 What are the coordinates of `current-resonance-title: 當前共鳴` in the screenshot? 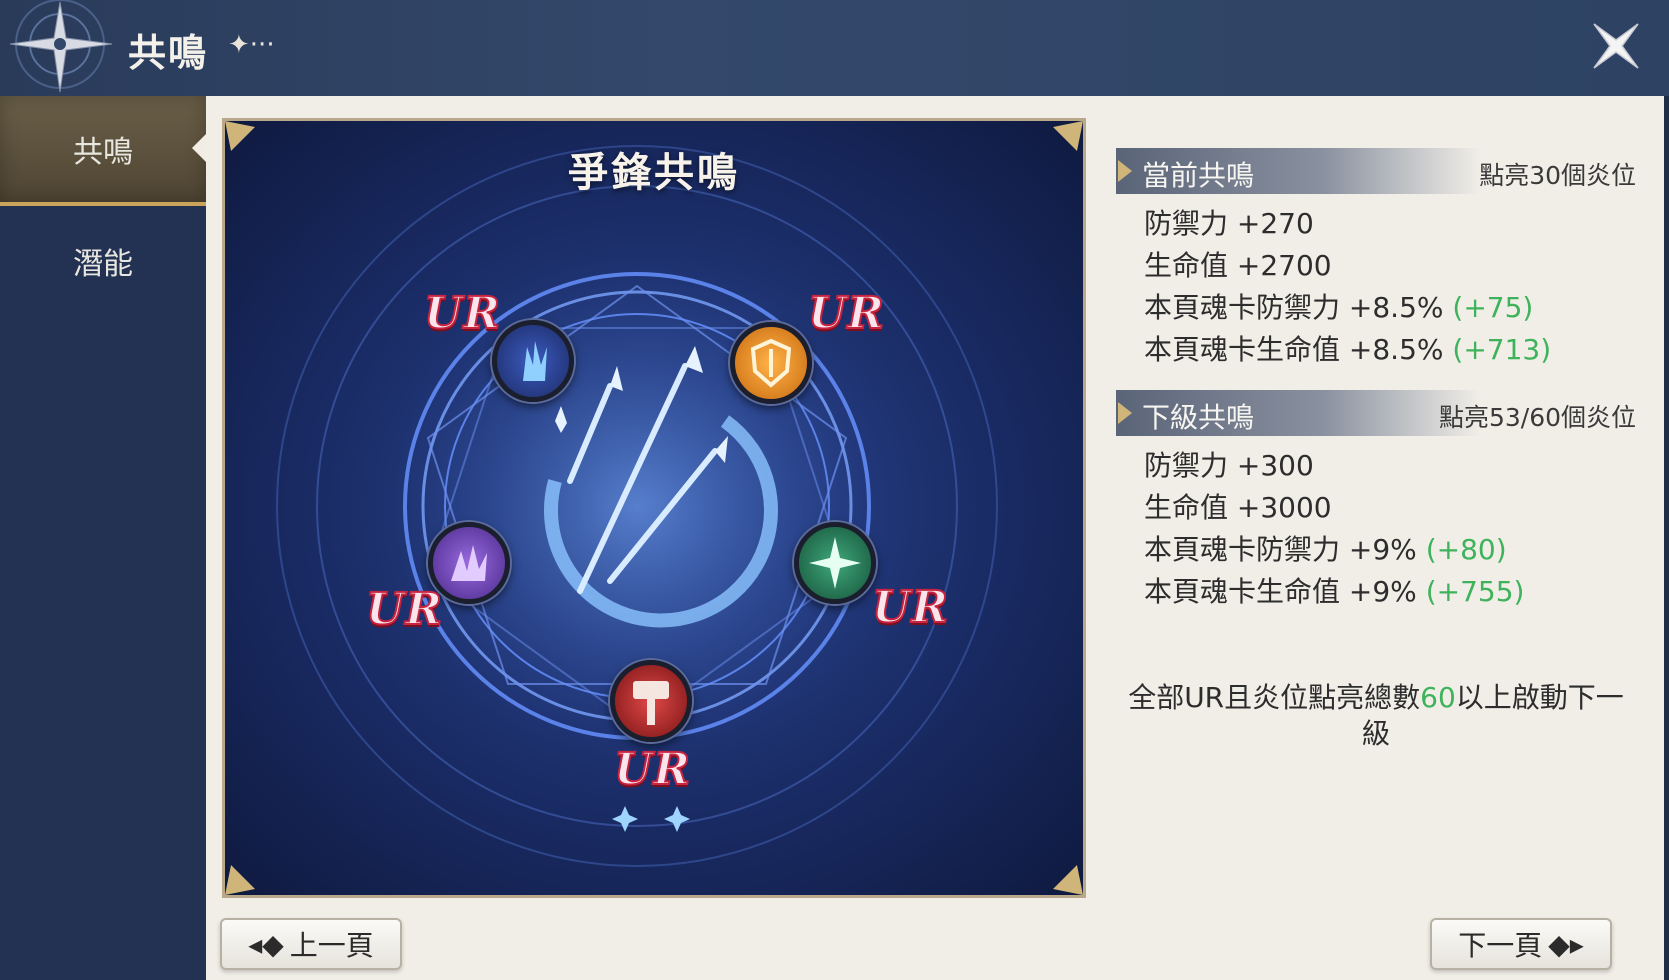 It's located at (1198, 175).